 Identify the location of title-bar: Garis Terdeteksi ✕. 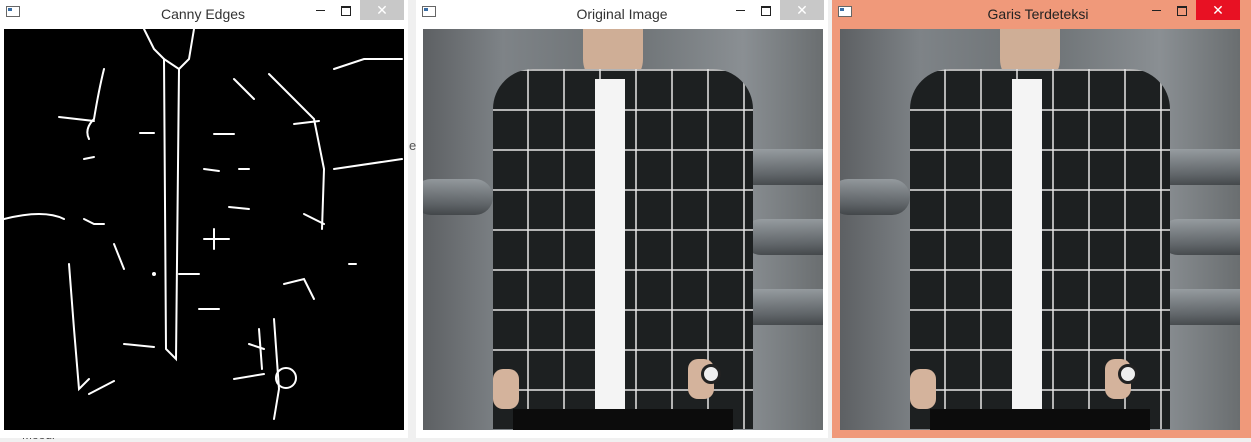
(1041, 14).